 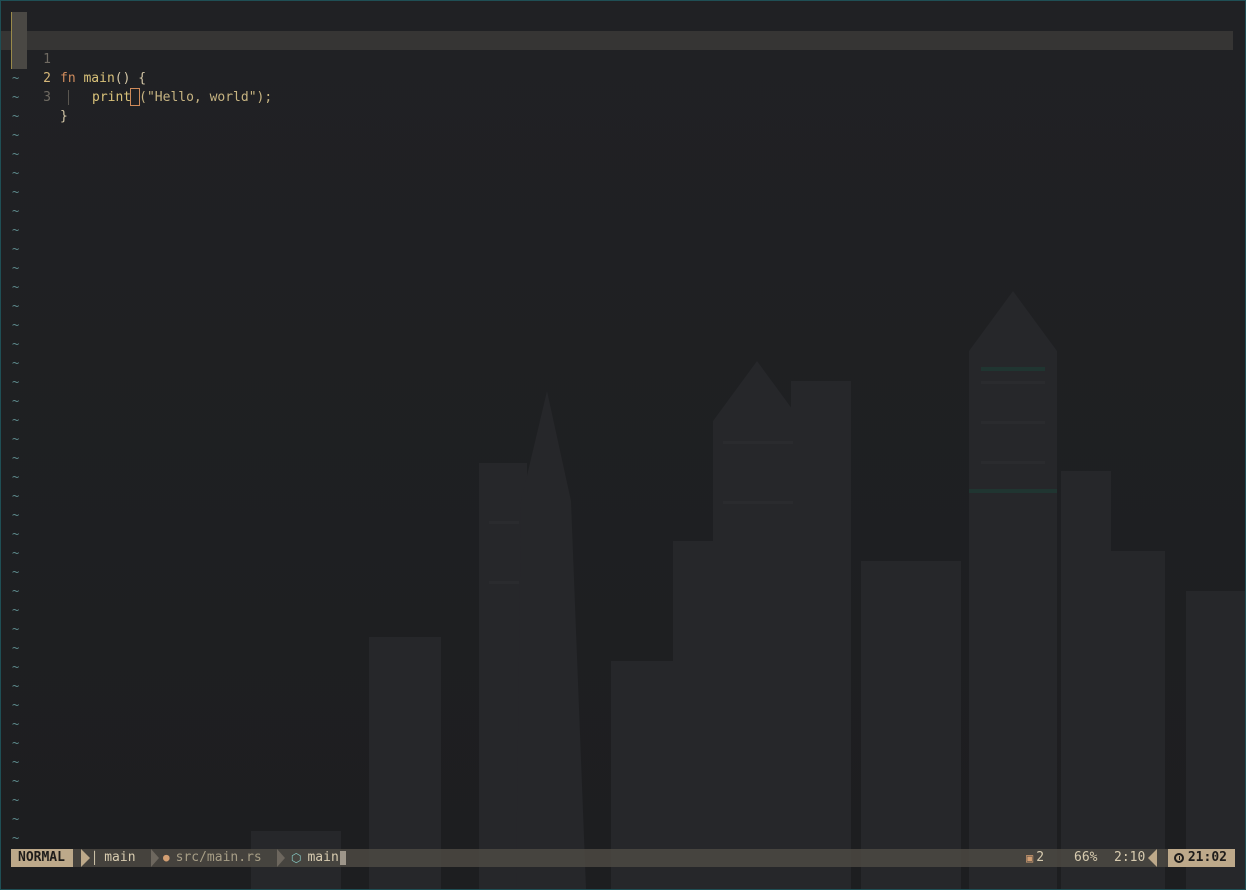 What do you see at coordinates (1040, 857) in the screenshot?
I see `package-count-text: 2` at bounding box center [1040, 857].